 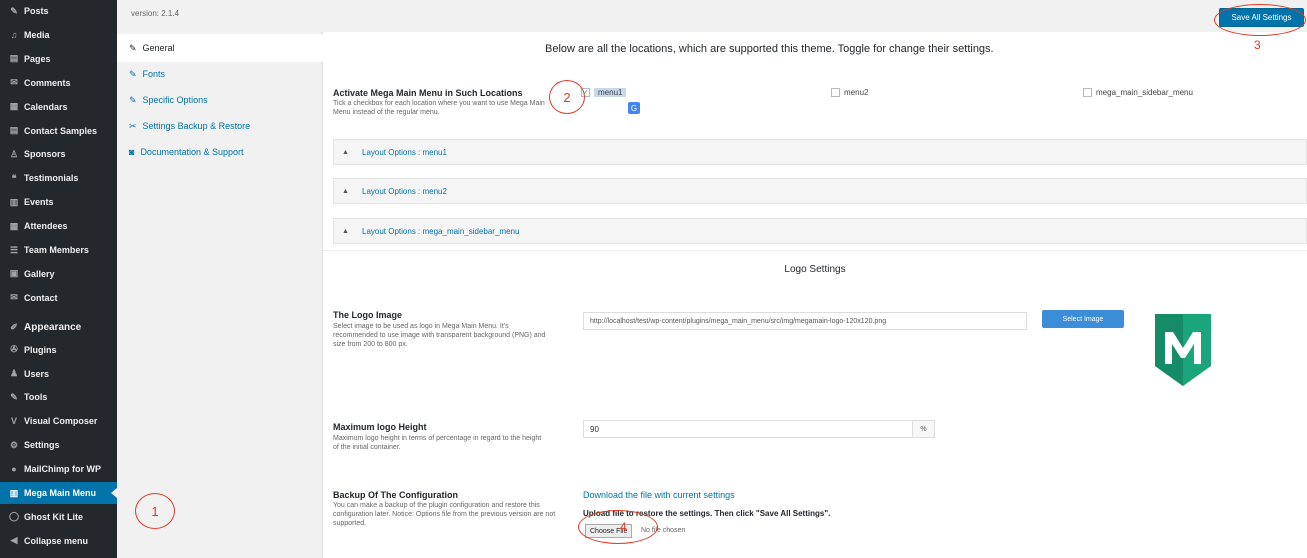 I want to click on collapse-icon: ◀, so click(x=14, y=540).